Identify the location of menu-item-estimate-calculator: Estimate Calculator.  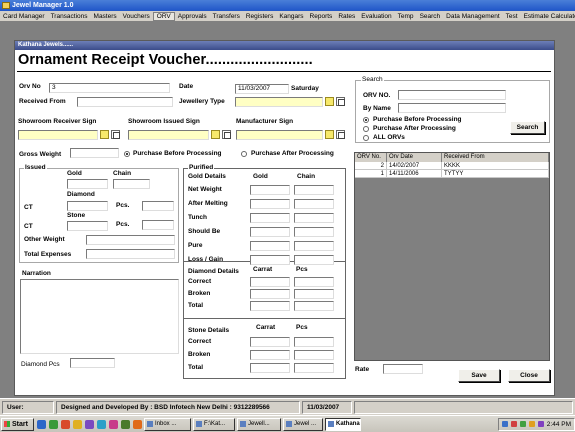
(548, 16).